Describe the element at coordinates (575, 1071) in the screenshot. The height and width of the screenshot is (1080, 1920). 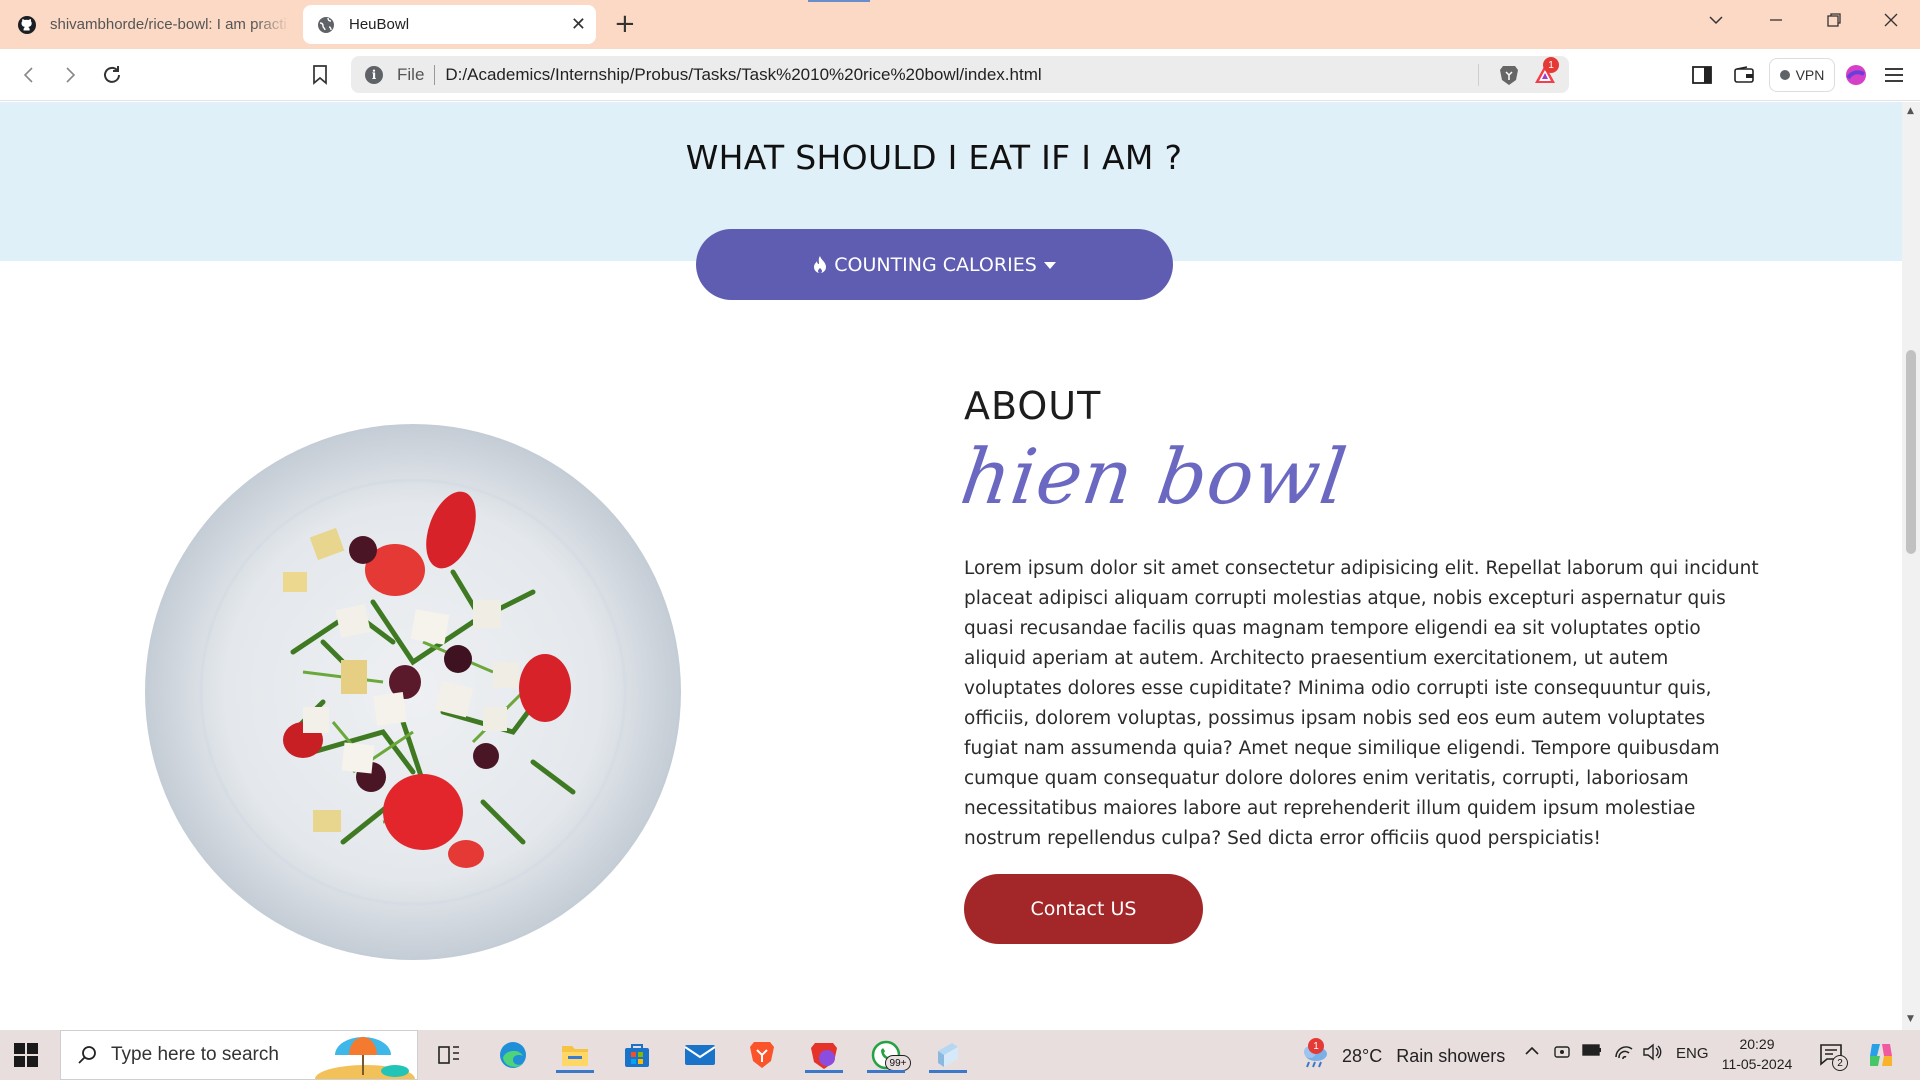
I see `explorer-active-indicator` at that location.